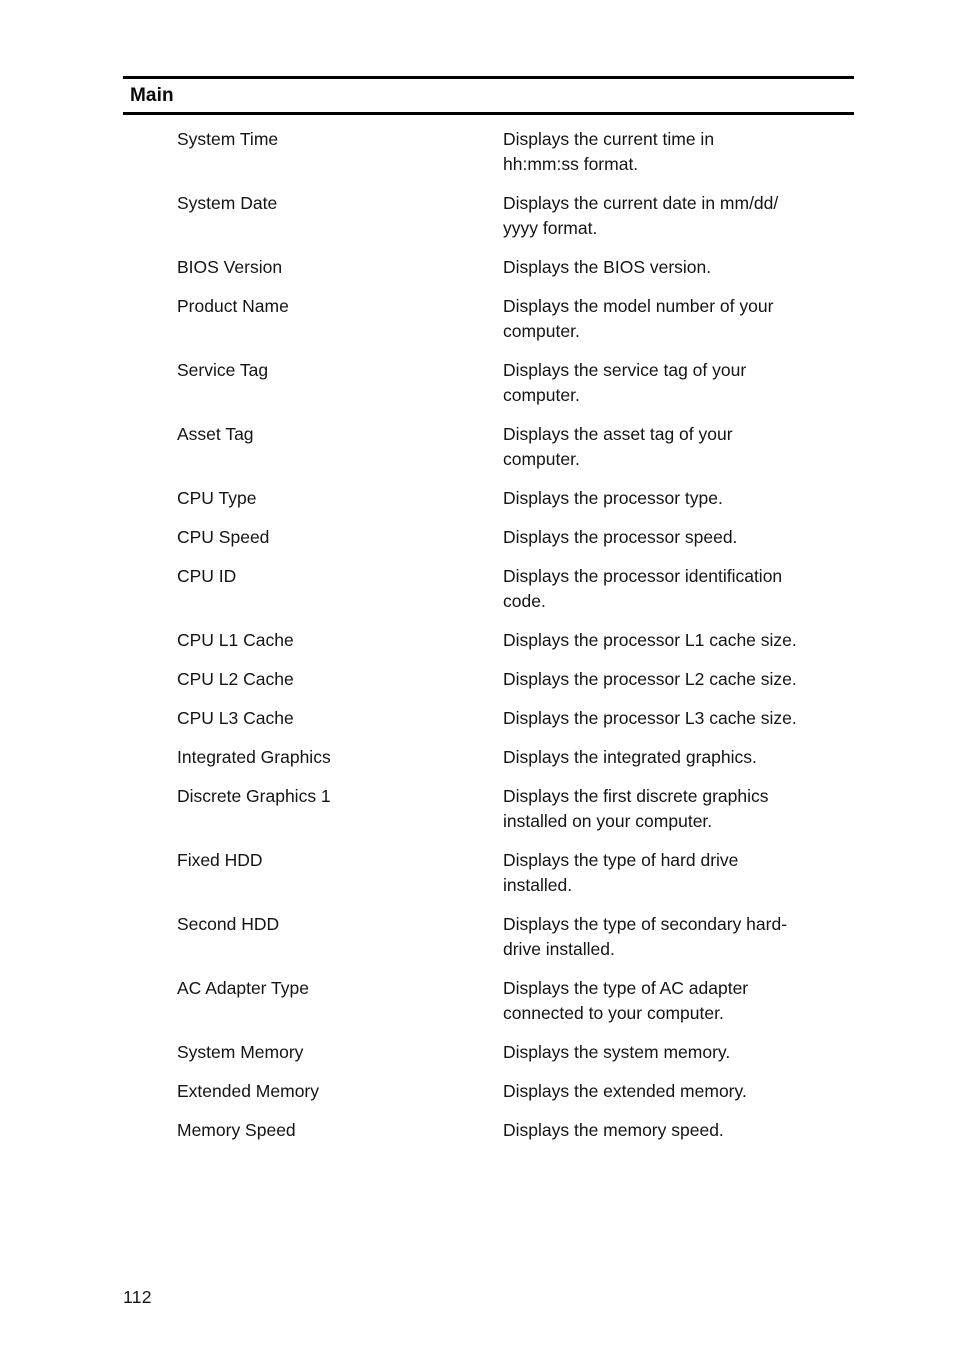  Describe the element at coordinates (235, 640) in the screenshot. I see `setting-name: CPU L1 Cache` at that location.